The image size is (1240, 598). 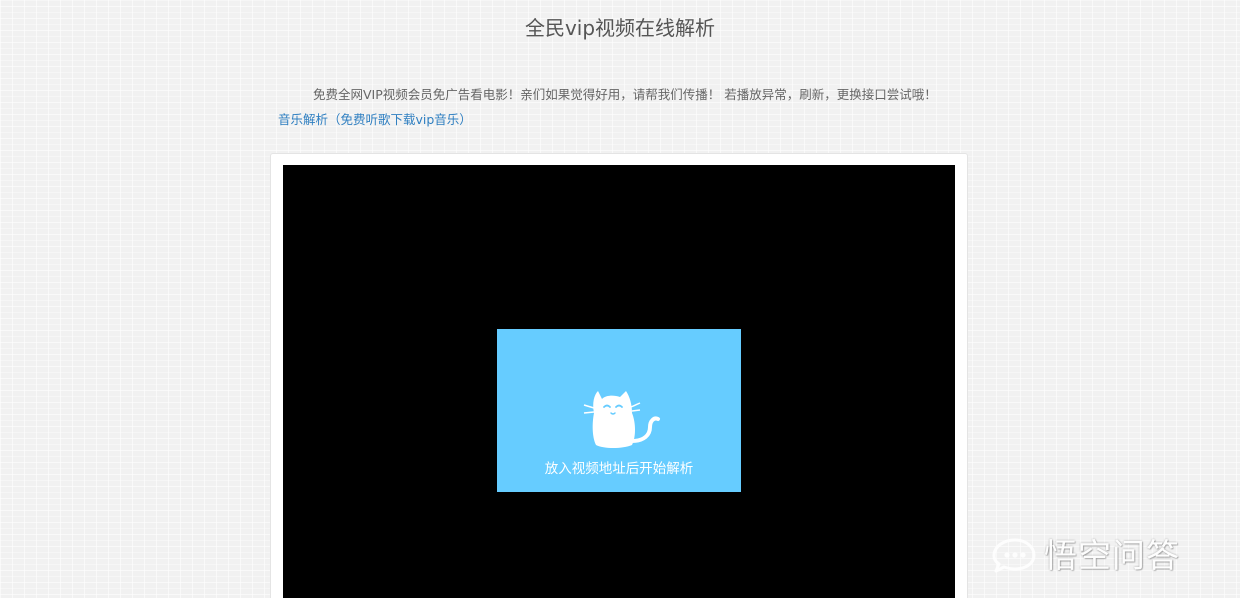 I want to click on speech-bubble-icon, so click(x=1014, y=555).